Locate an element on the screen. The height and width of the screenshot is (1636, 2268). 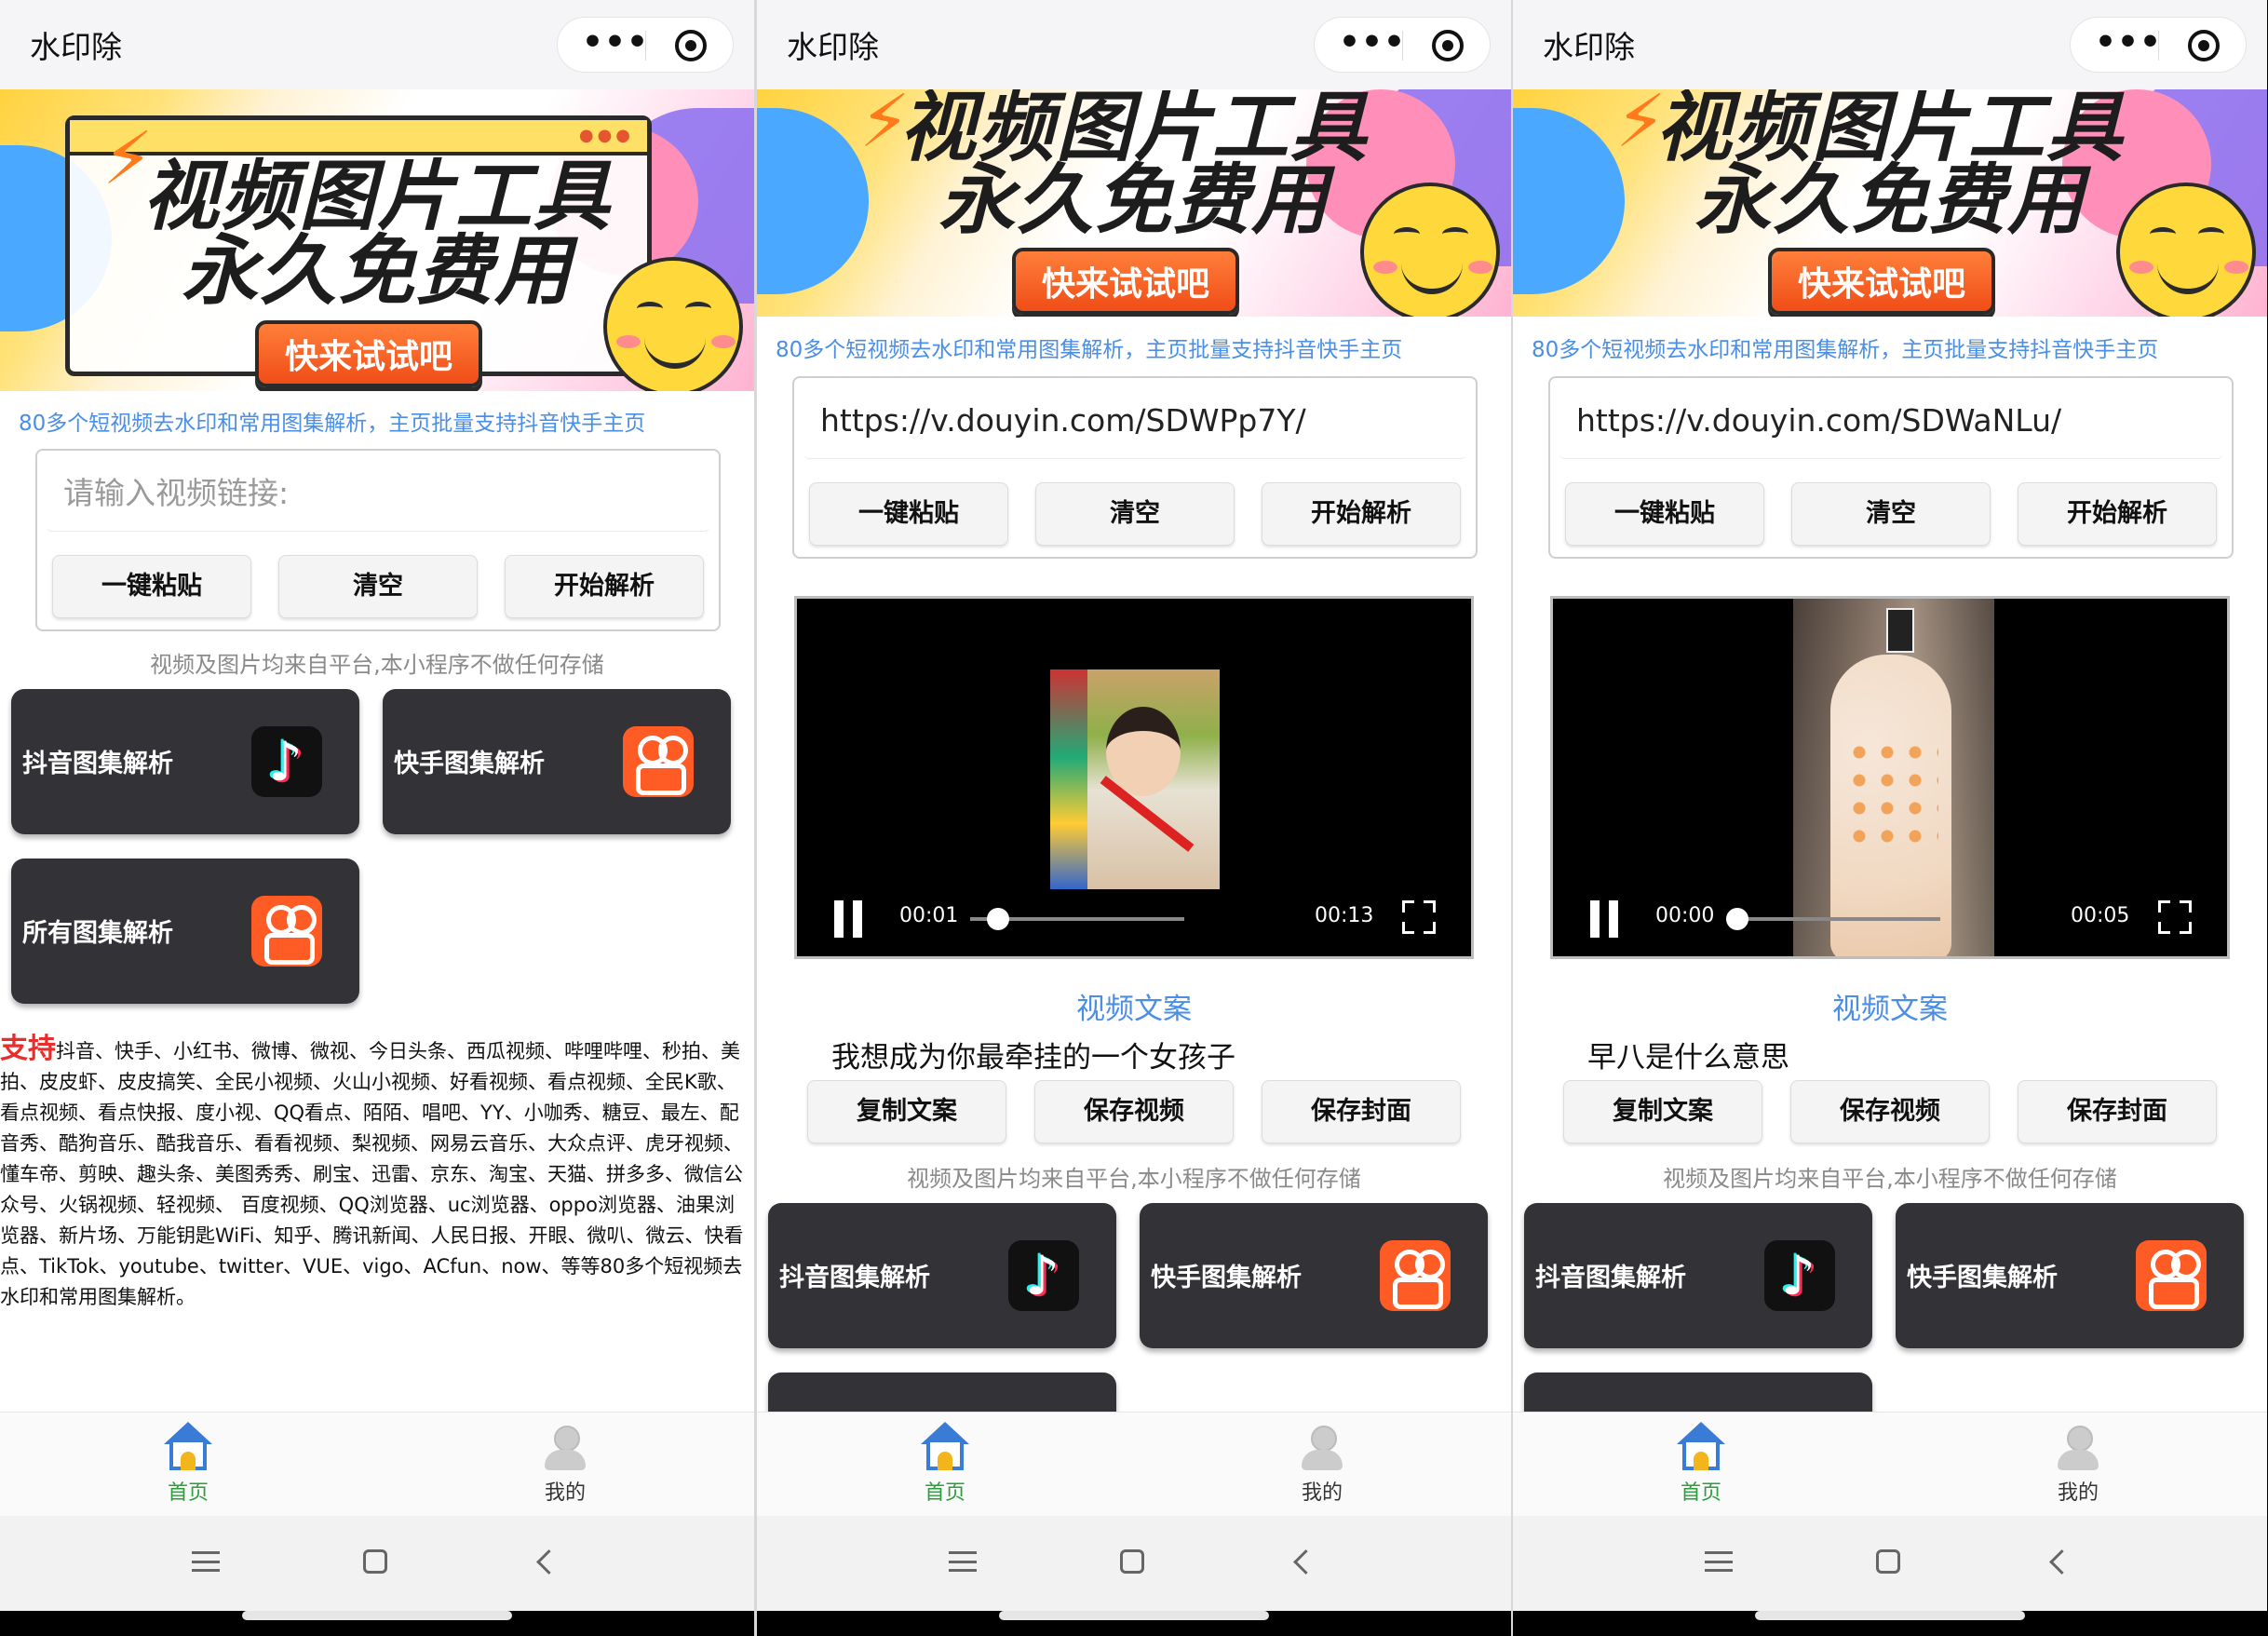
result-actions: 复制文案 保存视频 保存封面 is located at coordinates (1890, 1111).